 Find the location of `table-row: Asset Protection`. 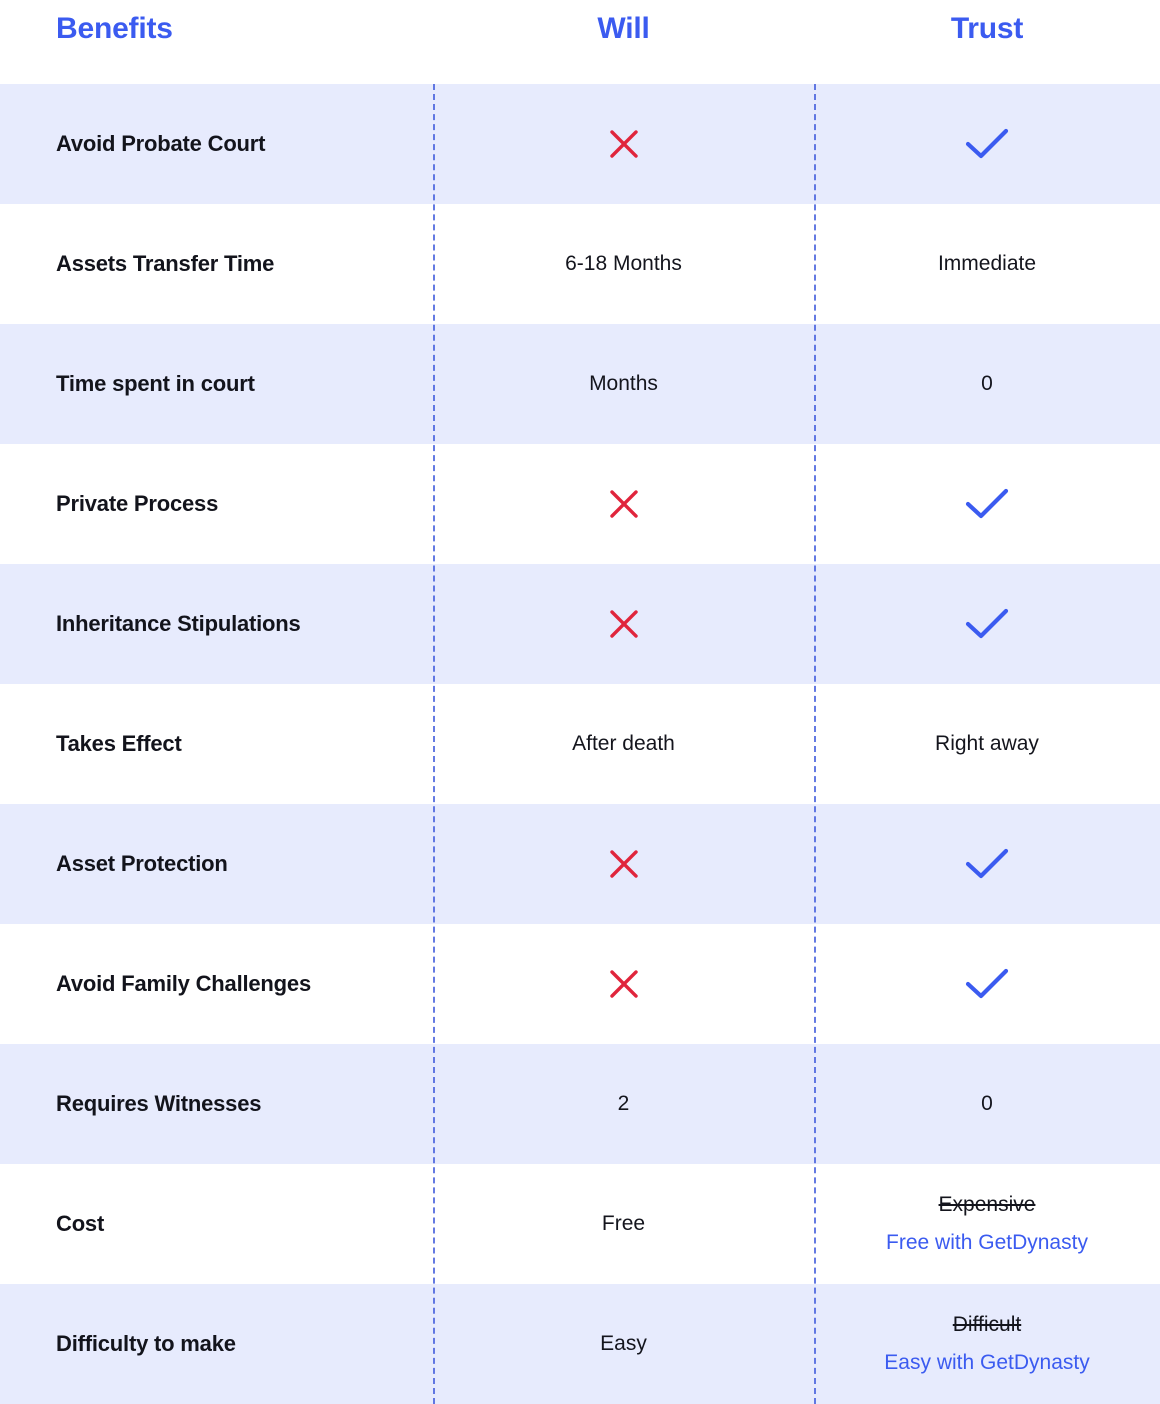

table-row: Asset Protection is located at coordinates (580, 864).